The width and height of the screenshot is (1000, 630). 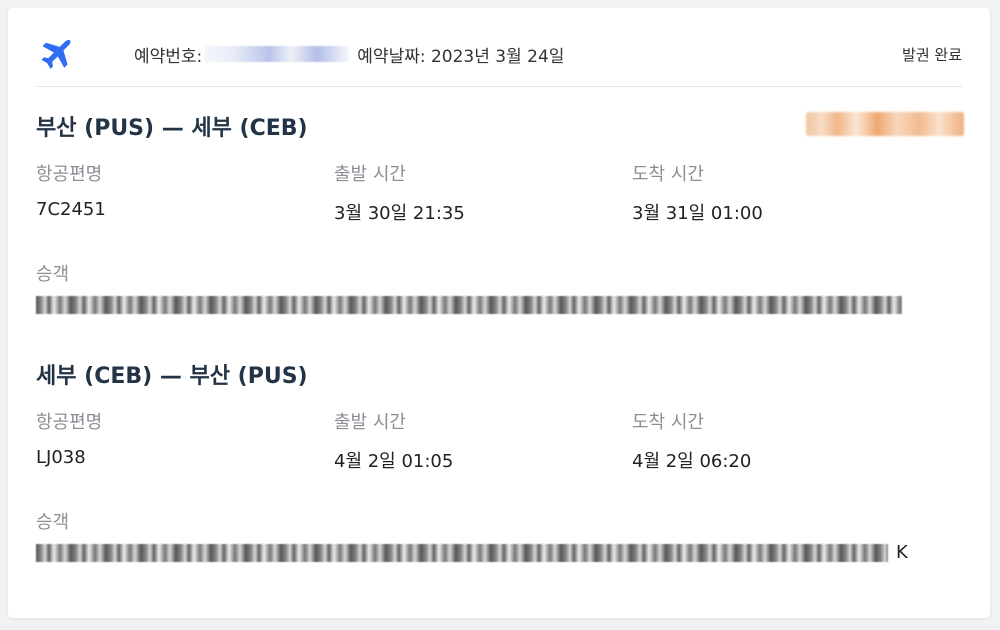 I want to click on booking-info: 예약번호: 예약날짜: 2023년 3월 24일, so click(x=349, y=54).